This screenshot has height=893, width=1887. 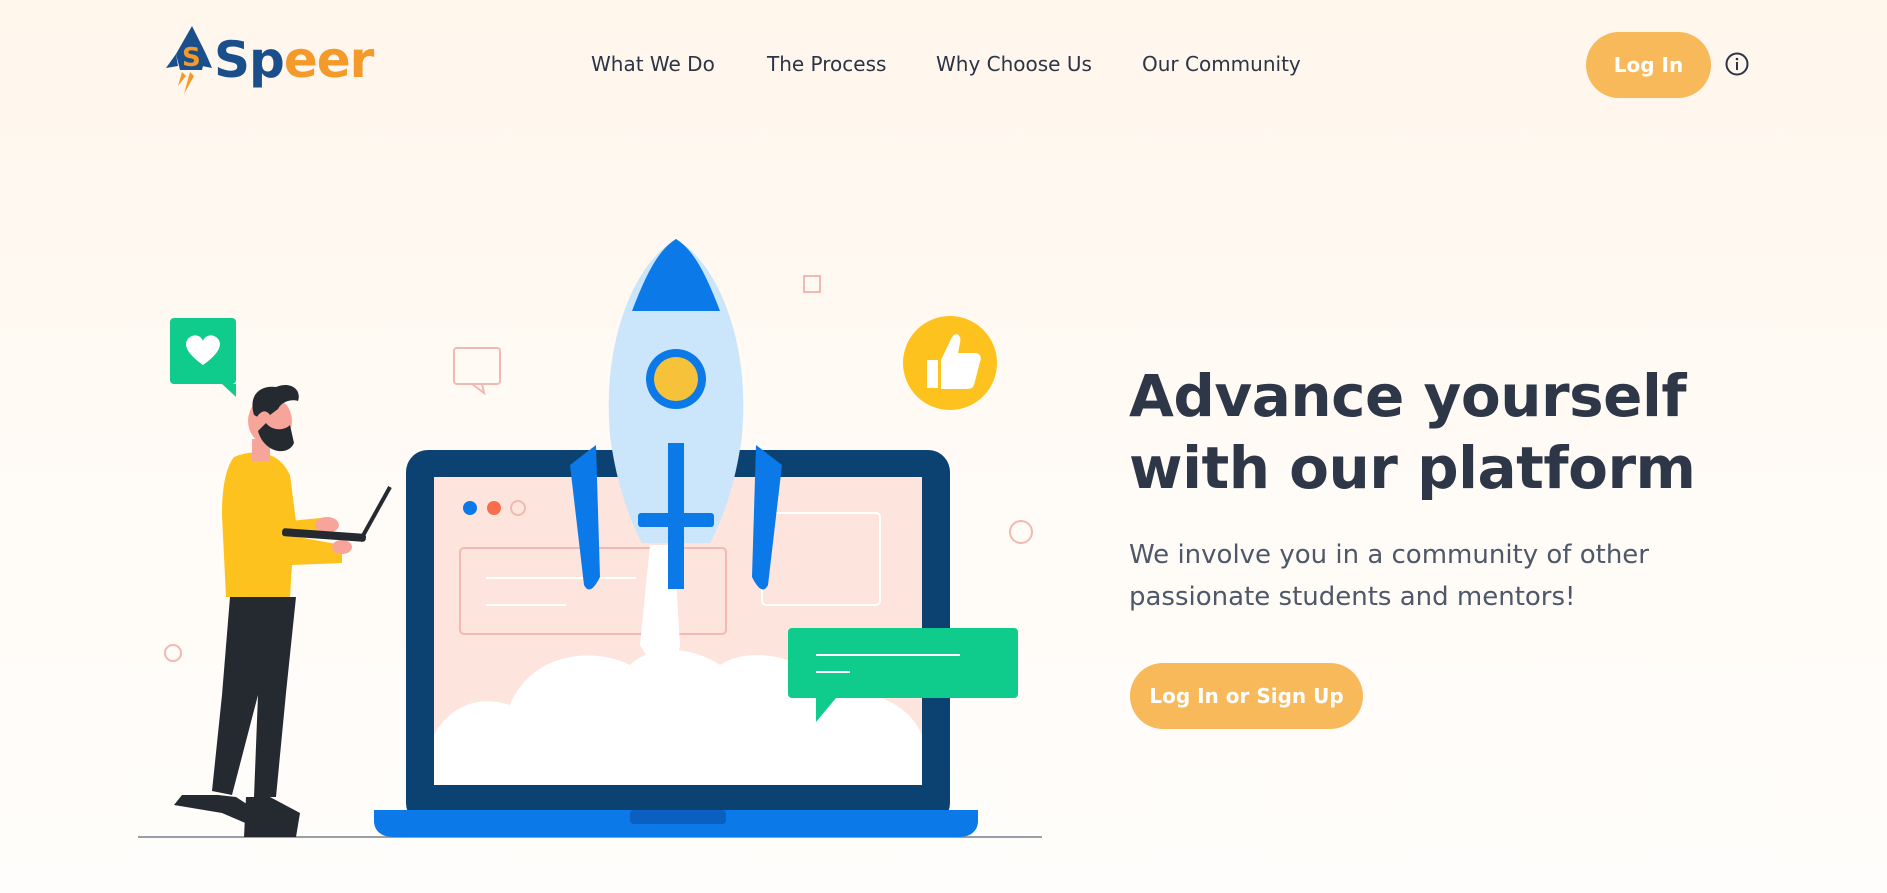 I want to click on login-signup-button: Log In or Sign Up, so click(x=1246, y=696).